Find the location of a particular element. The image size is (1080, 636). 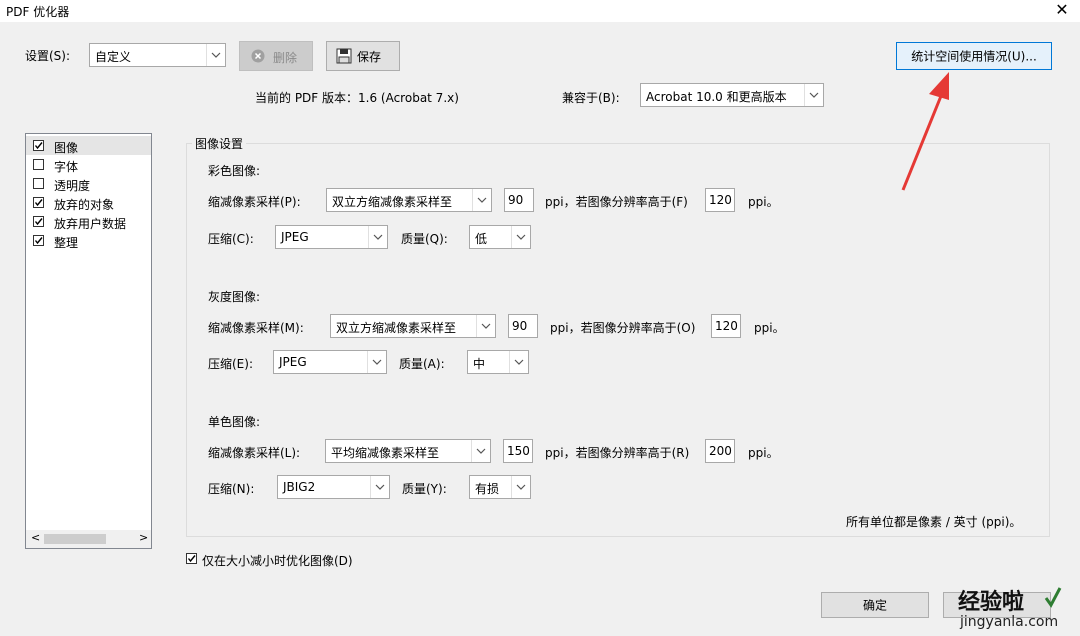

mono-unit-label: ppi。 is located at coordinates (763, 453).